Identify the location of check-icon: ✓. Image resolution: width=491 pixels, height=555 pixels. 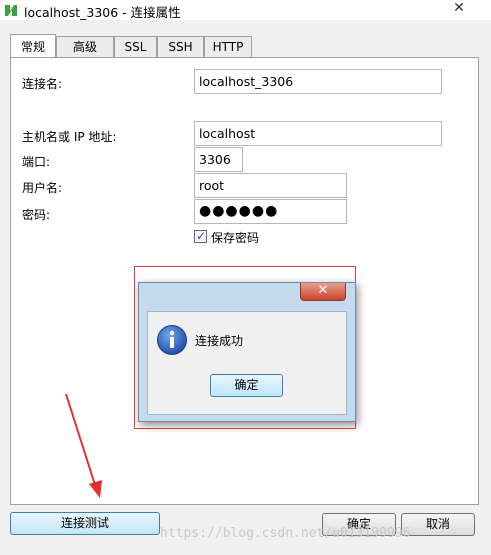
(201, 236).